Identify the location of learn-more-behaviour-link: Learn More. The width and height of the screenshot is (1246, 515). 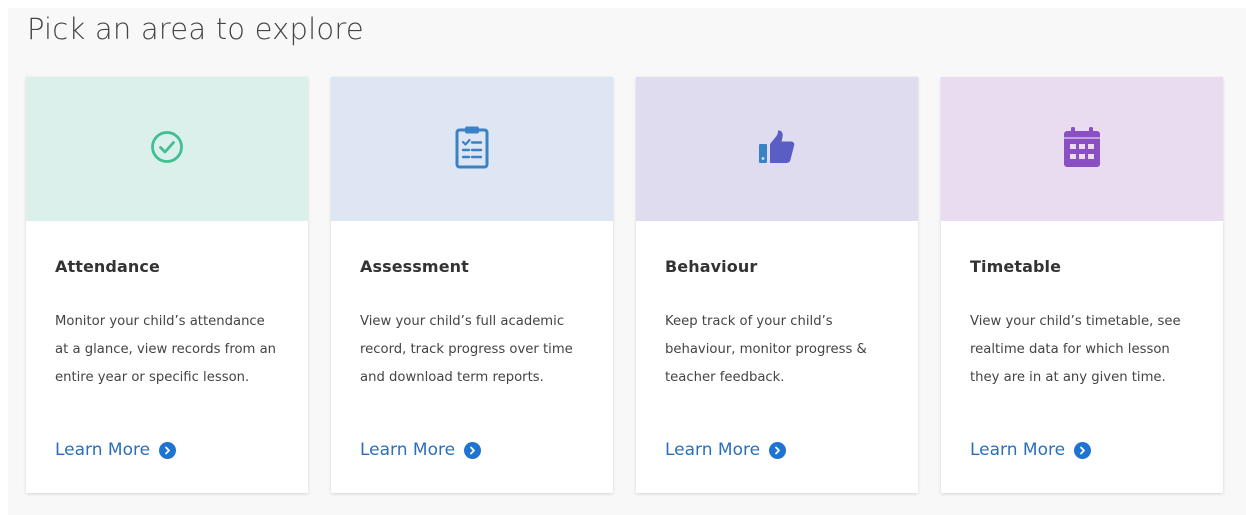
(726, 450).